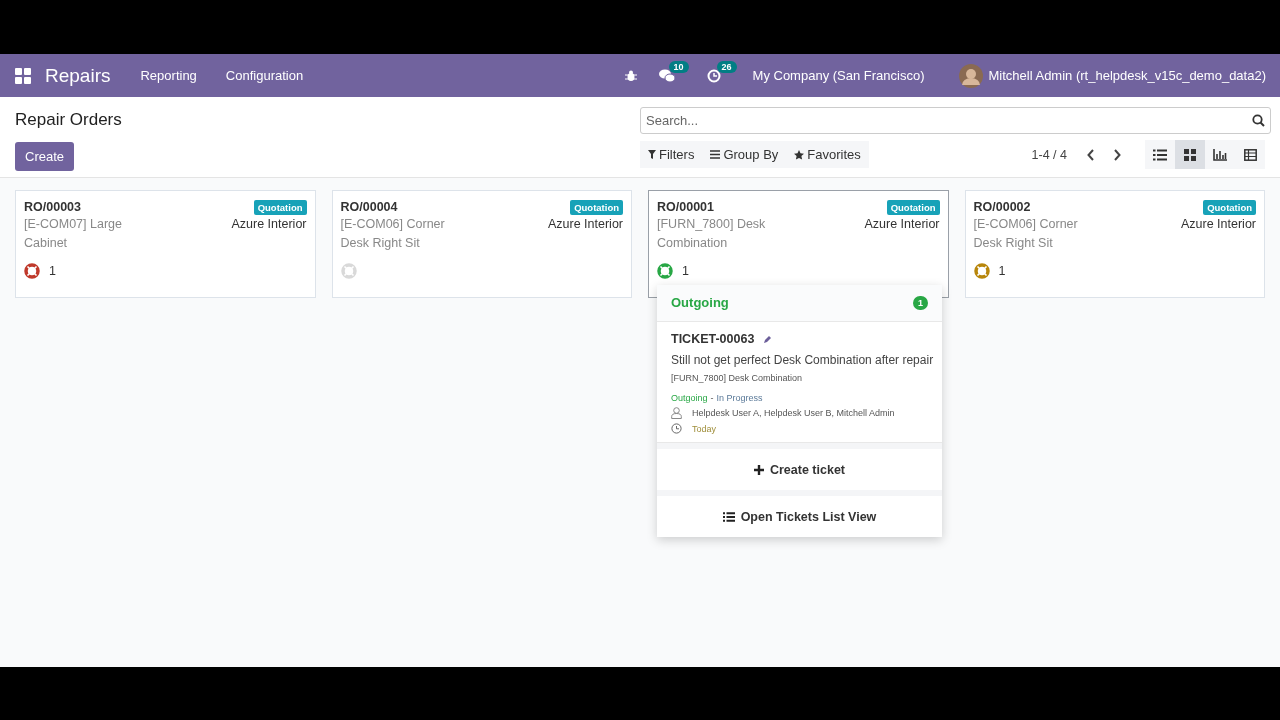 The image size is (1280, 720). What do you see at coordinates (799, 466) in the screenshot?
I see `create-ticket-button: Create ticket` at bounding box center [799, 466].